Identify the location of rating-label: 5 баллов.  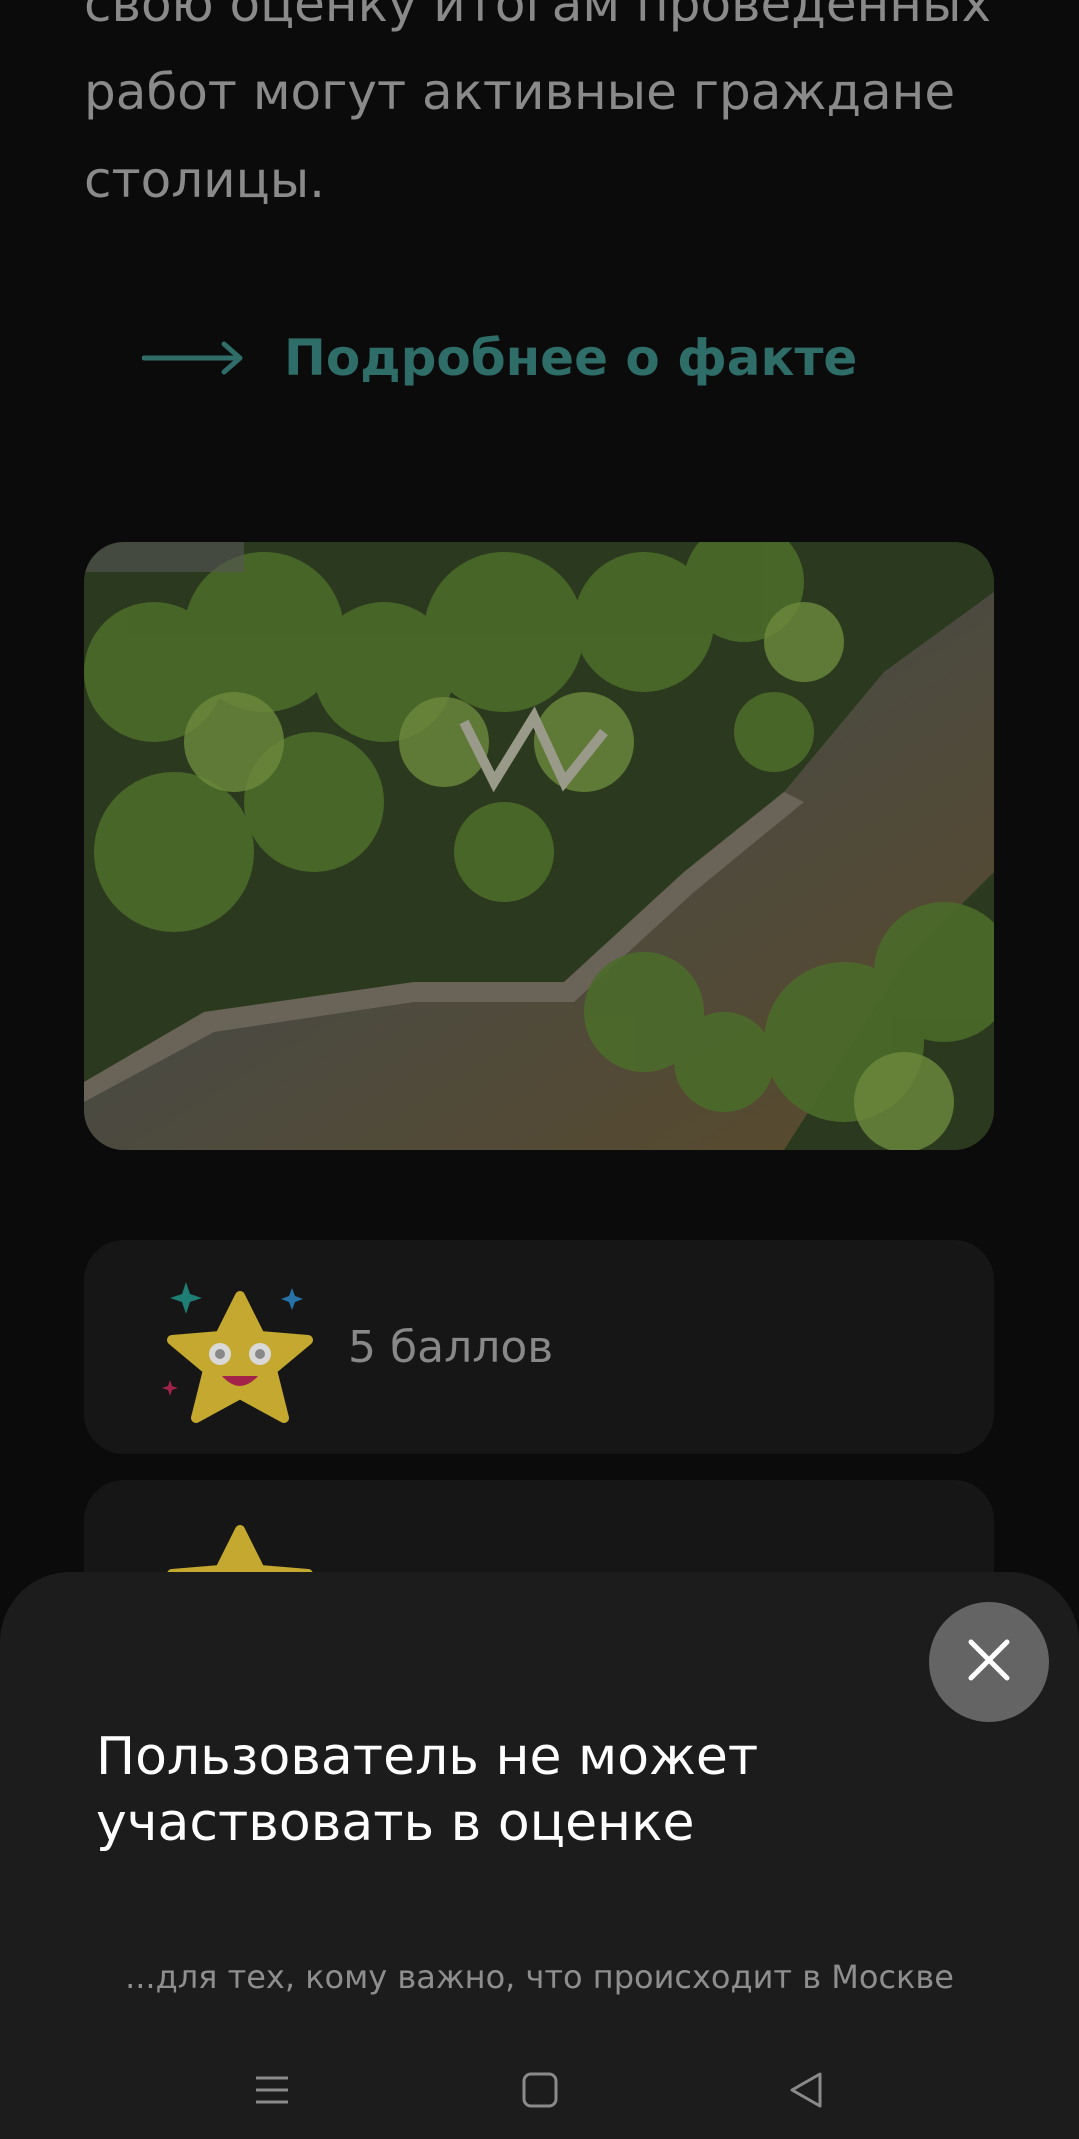
(451, 1347).